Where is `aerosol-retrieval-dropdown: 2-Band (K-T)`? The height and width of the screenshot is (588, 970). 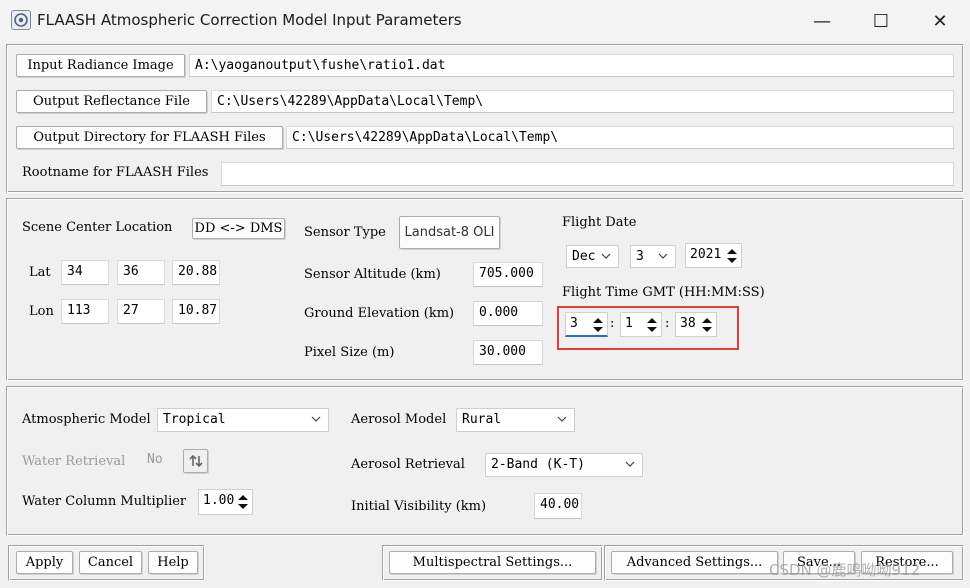 aerosol-retrieval-dropdown: 2-Band (K-T) is located at coordinates (564, 465).